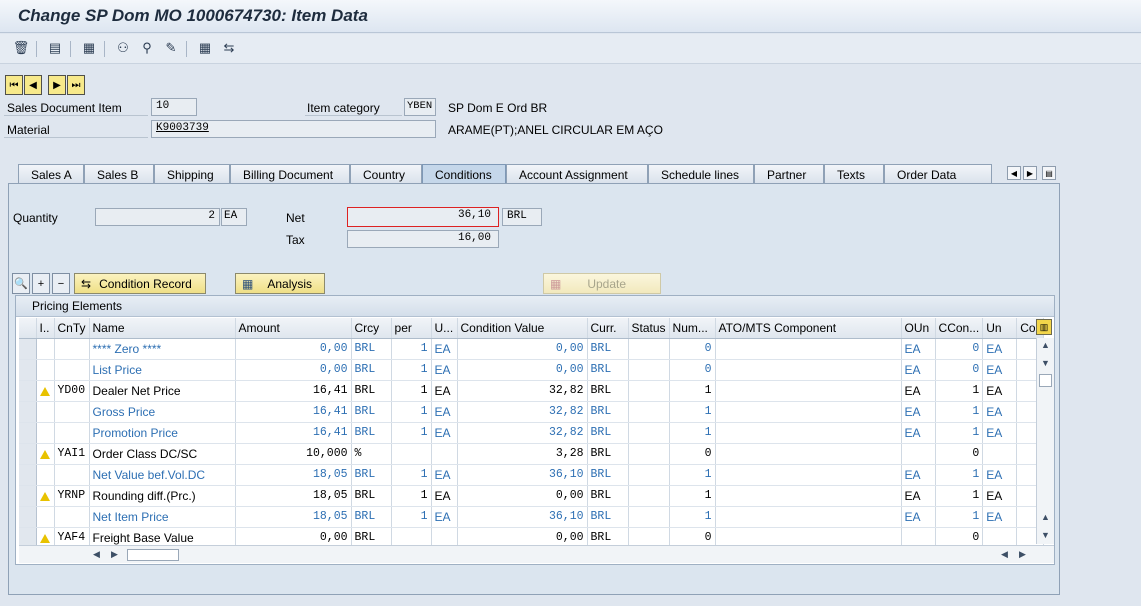 The width and height of the screenshot is (1141, 606). I want to click on col-header-crcy: Crcy, so click(371, 328).